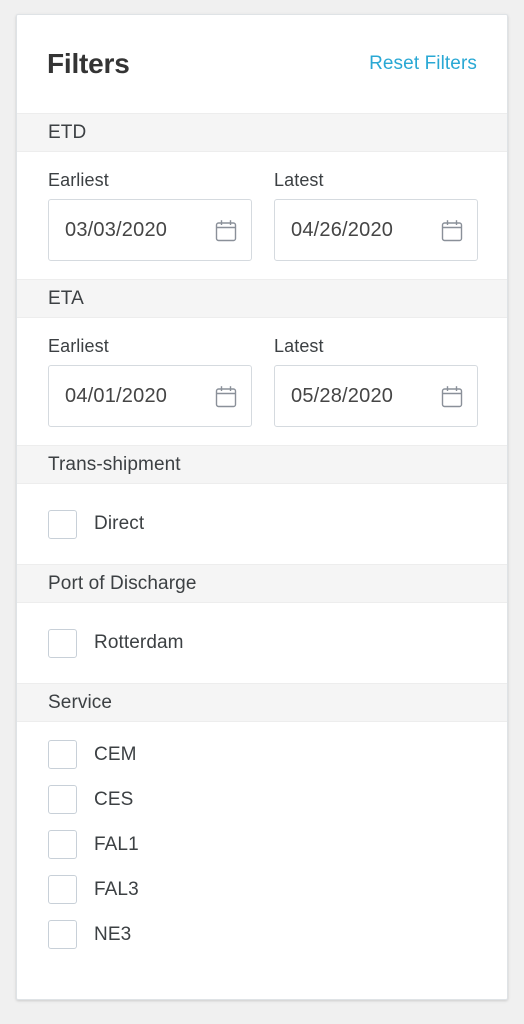 The image size is (524, 1024). I want to click on etd-date-section: Earliest 03/03/2020 Latest 04/26/2020, so click(262, 215).